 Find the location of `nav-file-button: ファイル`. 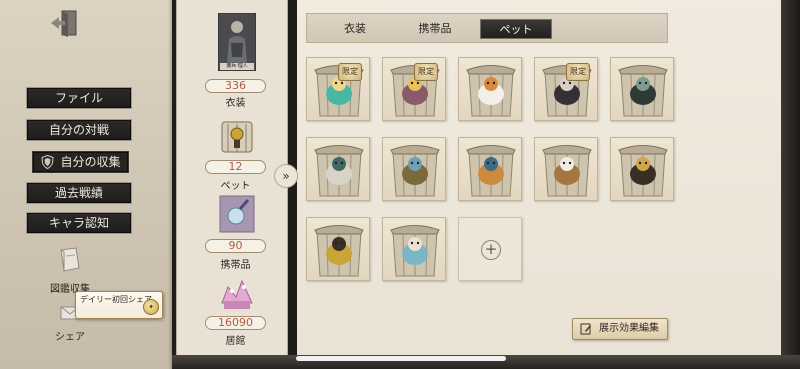

nav-file-button: ファイル is located at coordinates (79, 98).